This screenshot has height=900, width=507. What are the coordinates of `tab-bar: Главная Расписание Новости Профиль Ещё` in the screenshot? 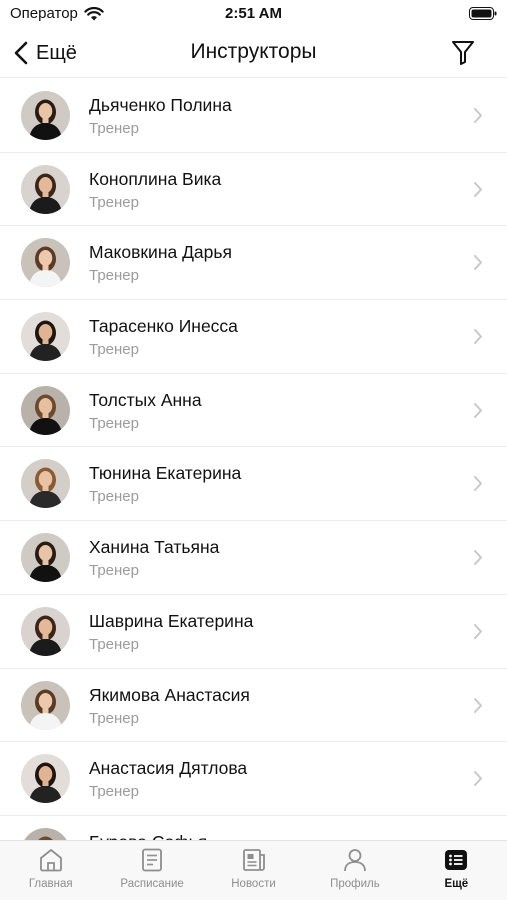 It's located at (253, 870).